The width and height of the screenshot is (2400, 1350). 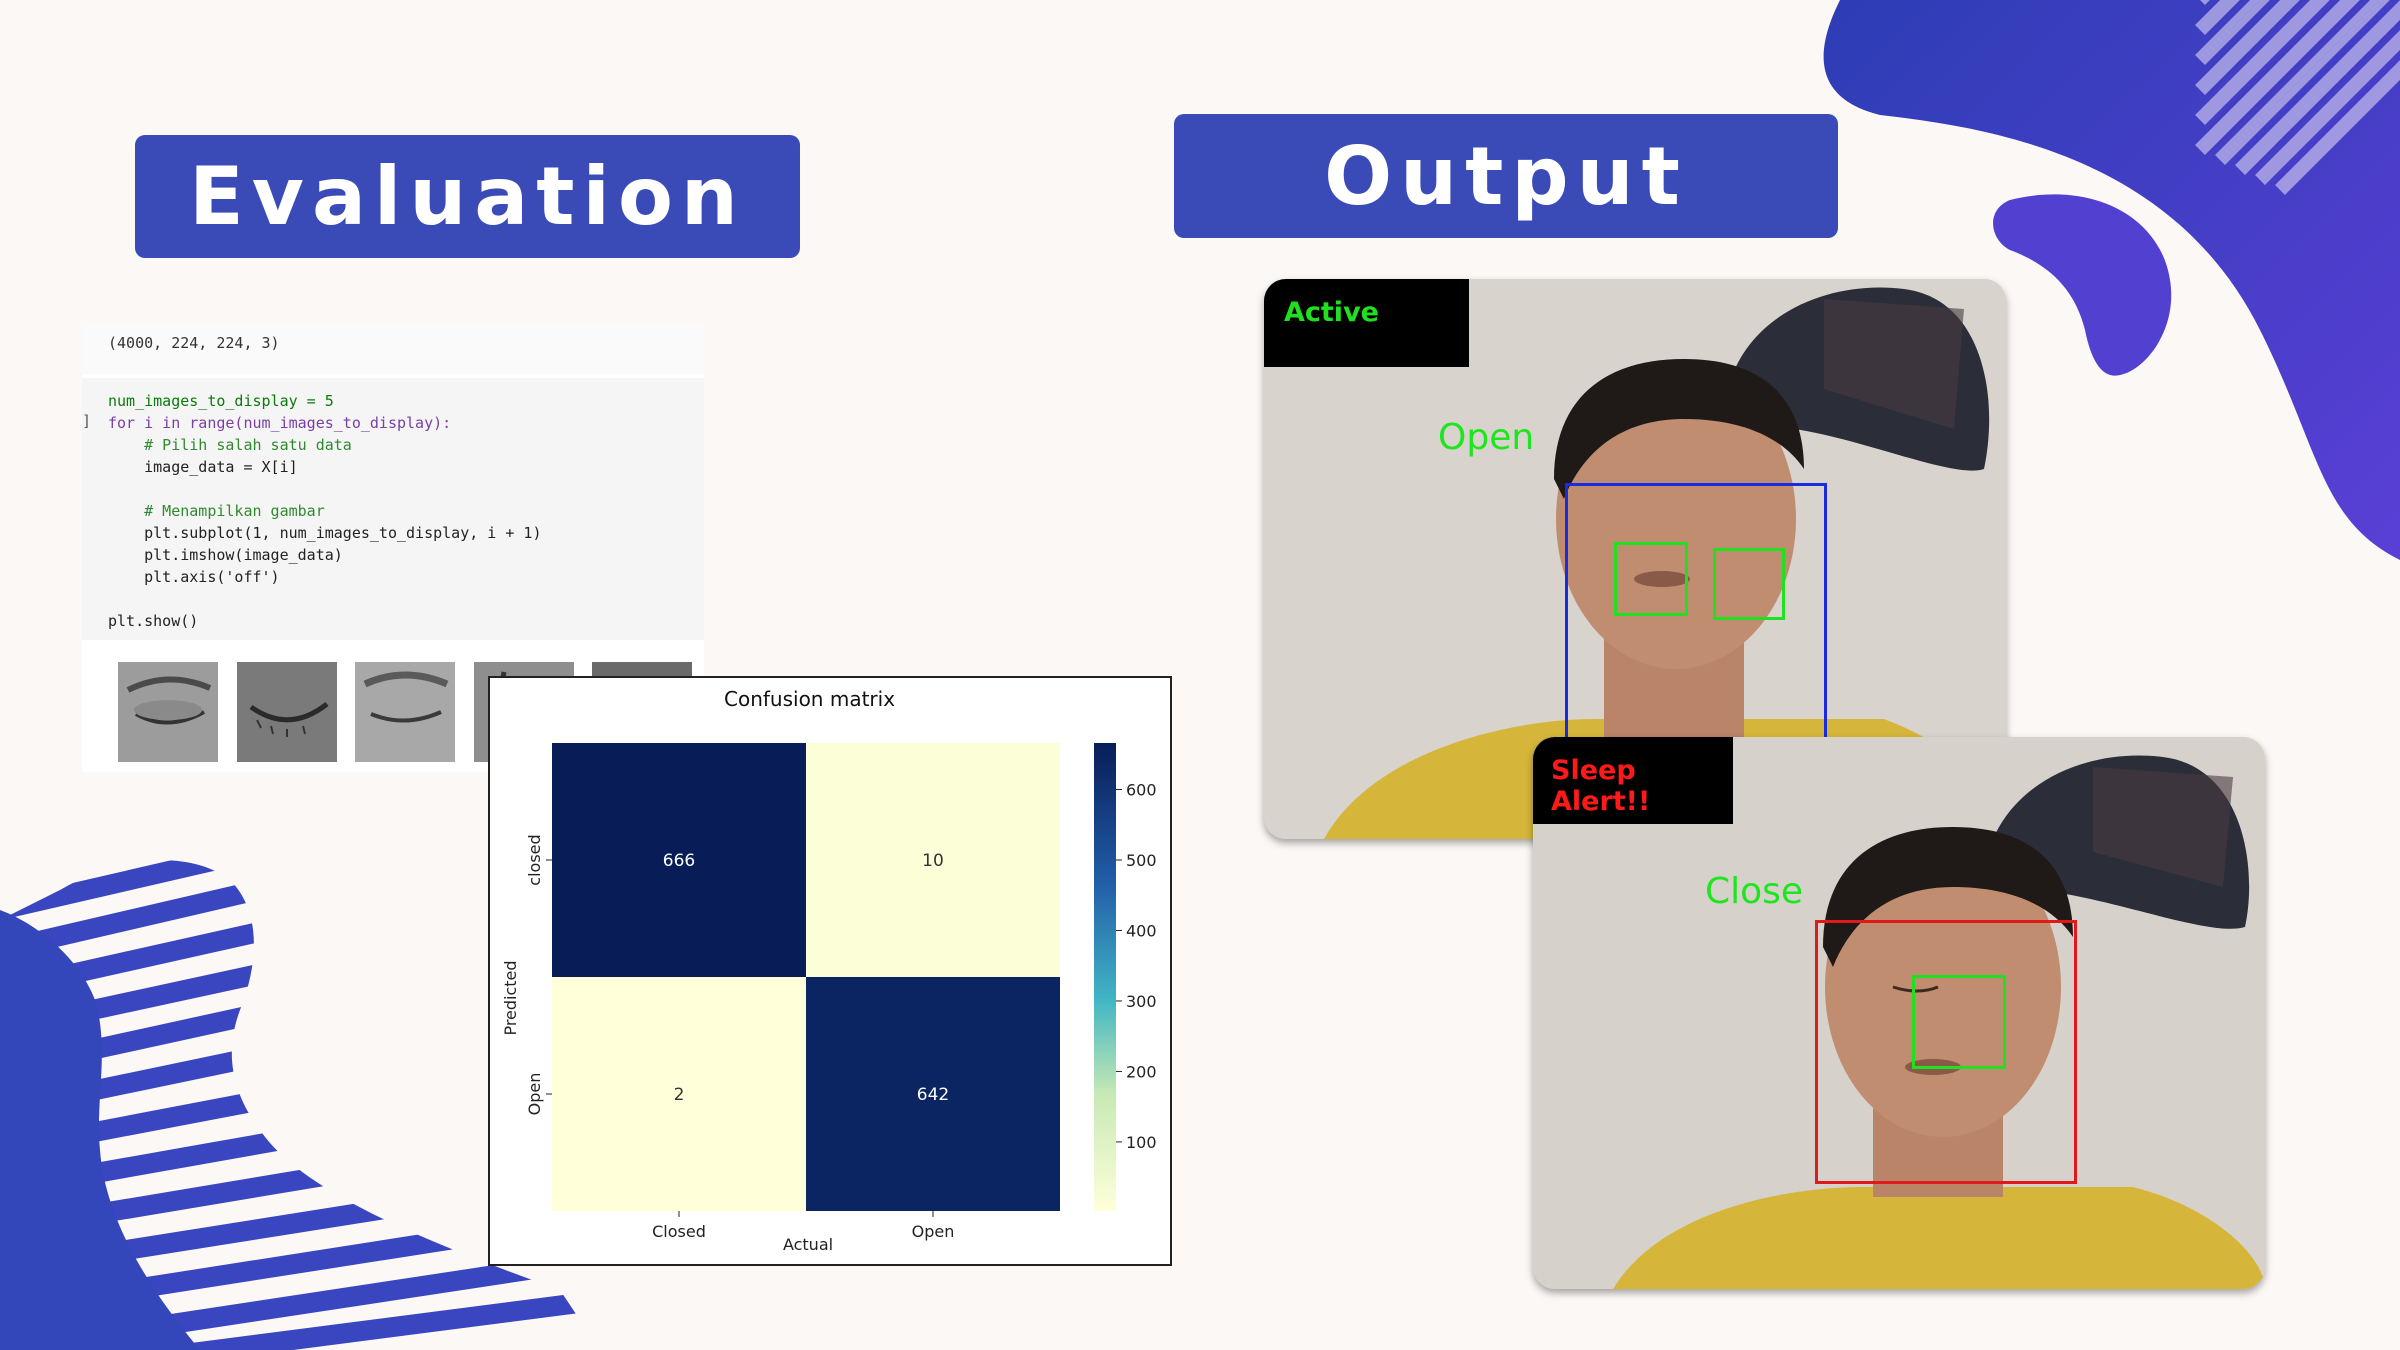 What do you see at coordinates (203, 467) in the screenshot?
I see `code-line-4: image_data = X[i]` at bounding box center [203, 467].